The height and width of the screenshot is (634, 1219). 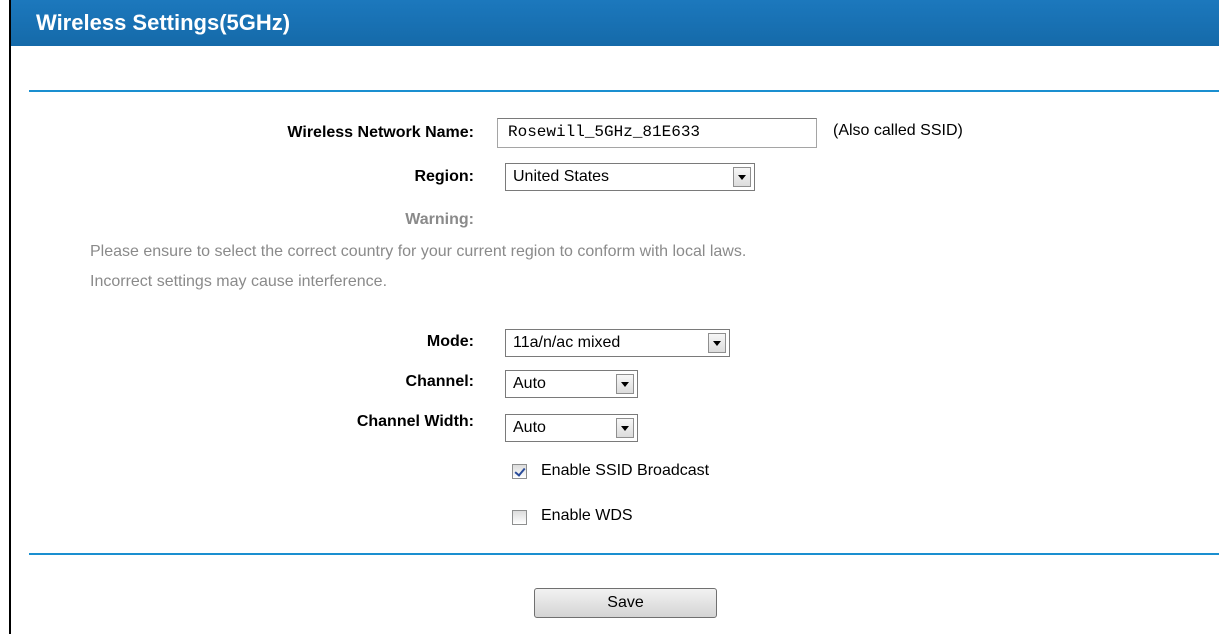 I want to click on ssid-hint: (Also called SSID), so click(x=898, y=130).